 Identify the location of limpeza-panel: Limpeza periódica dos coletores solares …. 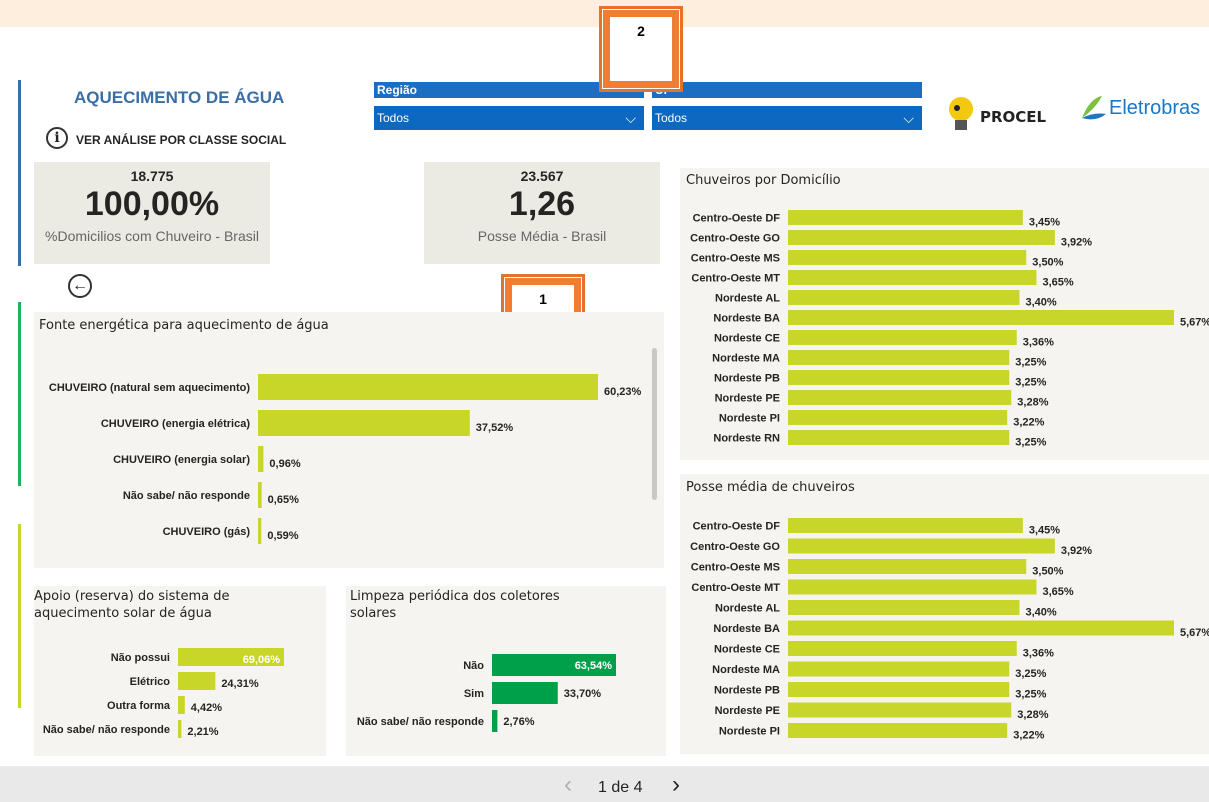
(506, 671).